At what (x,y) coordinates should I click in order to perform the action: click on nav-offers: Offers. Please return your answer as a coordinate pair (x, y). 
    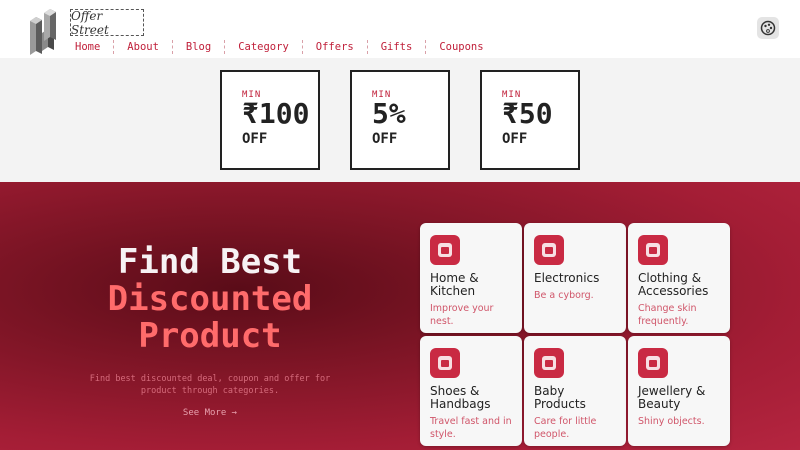
    Looking at the image, I should click on (335, 47).